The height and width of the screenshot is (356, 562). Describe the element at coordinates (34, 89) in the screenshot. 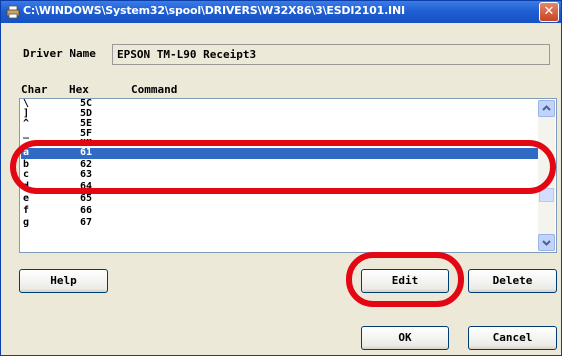

I see `char-column-header: Char` at that location.